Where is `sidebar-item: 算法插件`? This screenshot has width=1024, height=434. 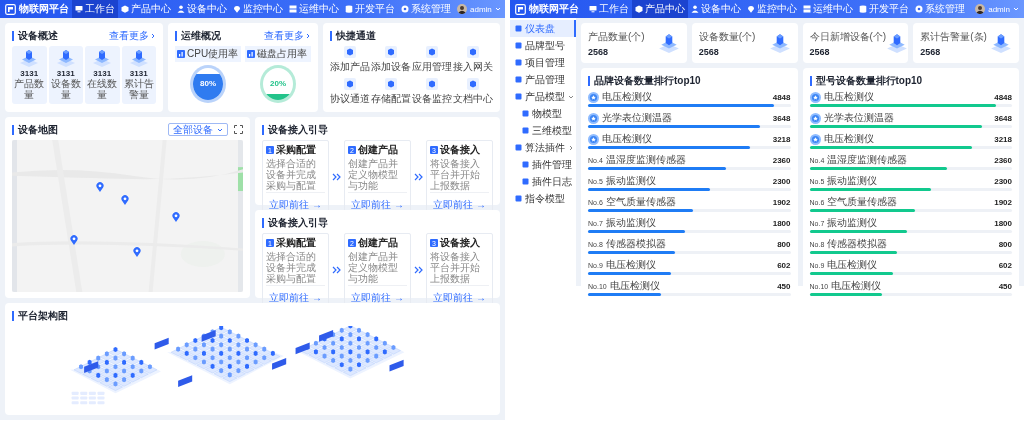 sidebar-item: 算法插件 is located at coordinates (543, 147).